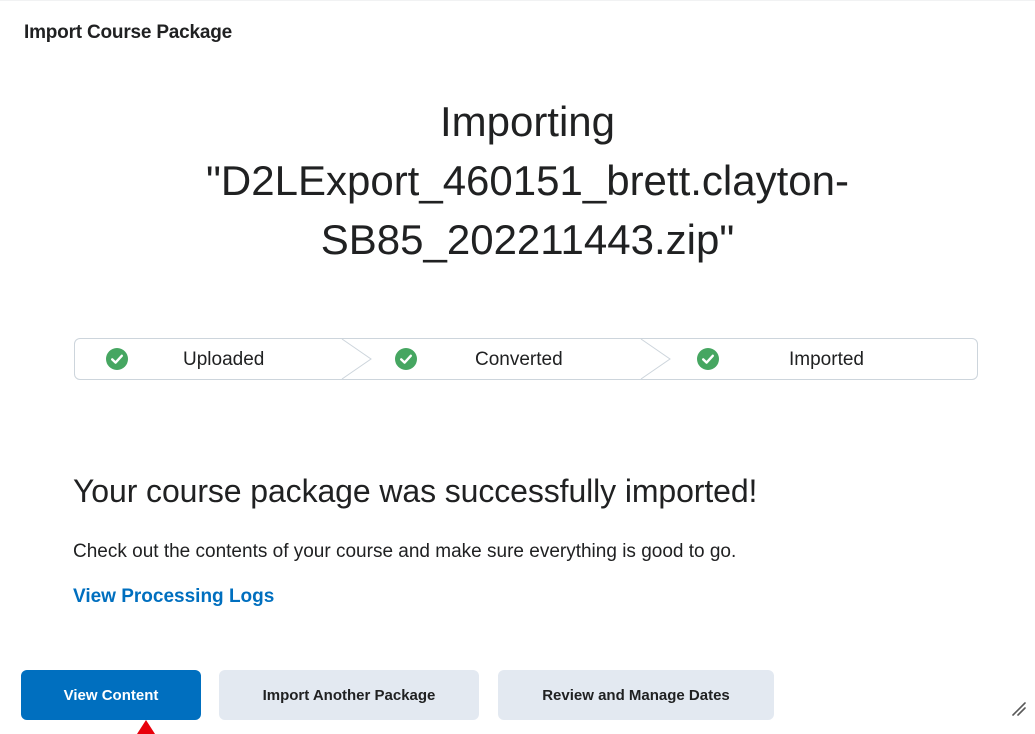 The image size is (1035, 734). What do you see at coordinates (224, 359) in the screenshot?
I see `step-label: Uploaded` at bounding box center [224, 359].